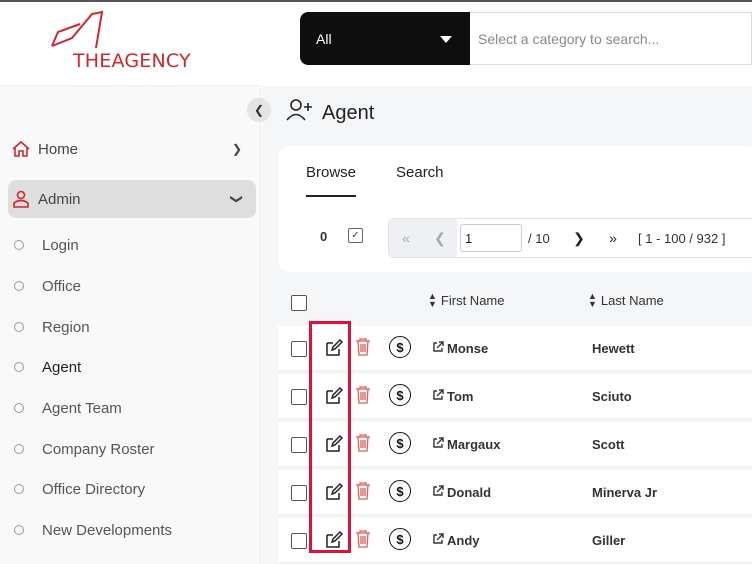 The image size is (752, 564). Describe the element at coordinates (324, 236) in the screenshot. I see `selected-count: 0` at that location.